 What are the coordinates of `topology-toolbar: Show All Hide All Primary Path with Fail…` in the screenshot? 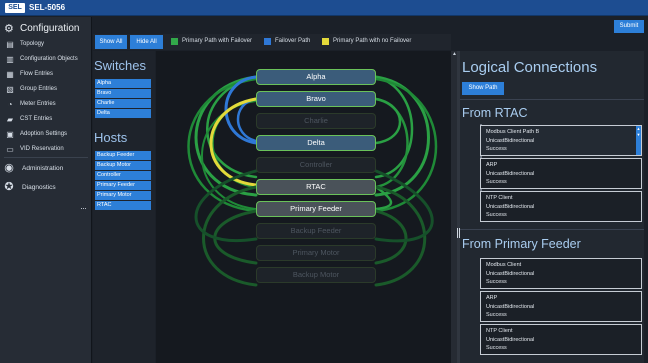 It's located at (272, 42).